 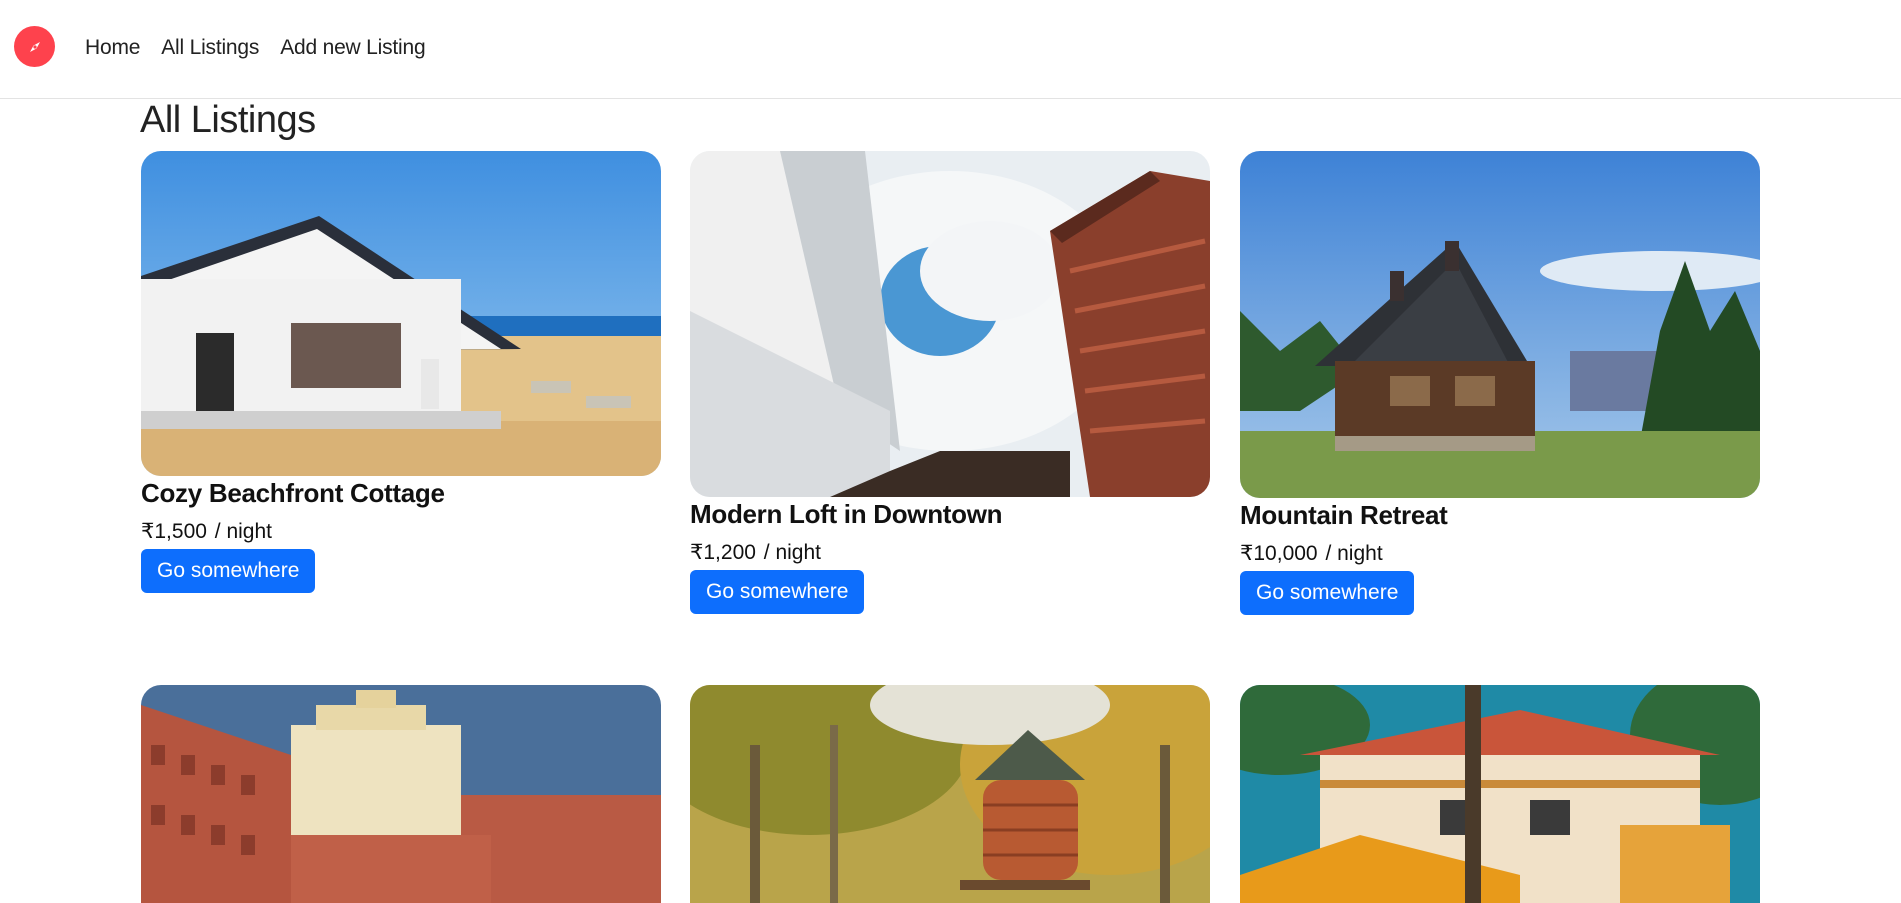 I want to click on page-title: All Listings, so click(x=228, y=120).